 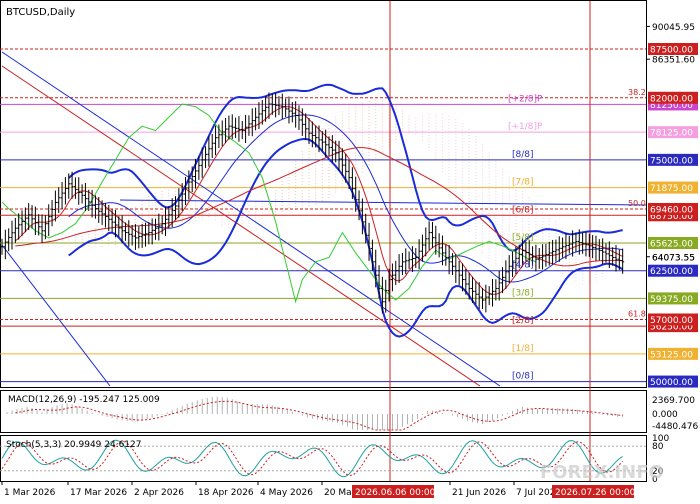 I want to click on date-label: 1 Mar 2026, so click(x=30, y=493).